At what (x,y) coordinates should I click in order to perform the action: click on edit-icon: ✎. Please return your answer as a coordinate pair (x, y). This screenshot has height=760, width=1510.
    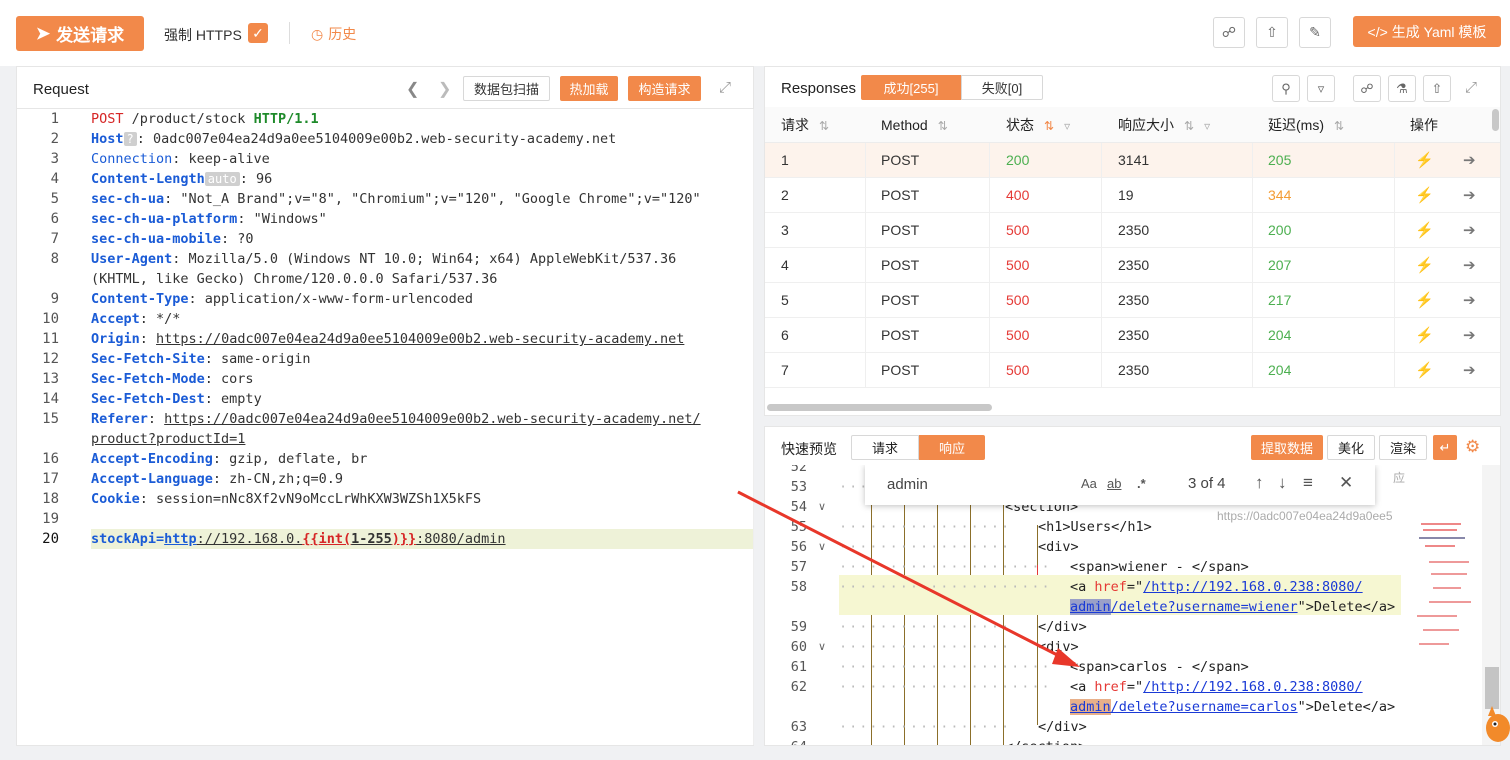
    Looking at the image, I should click on (1315, 32).